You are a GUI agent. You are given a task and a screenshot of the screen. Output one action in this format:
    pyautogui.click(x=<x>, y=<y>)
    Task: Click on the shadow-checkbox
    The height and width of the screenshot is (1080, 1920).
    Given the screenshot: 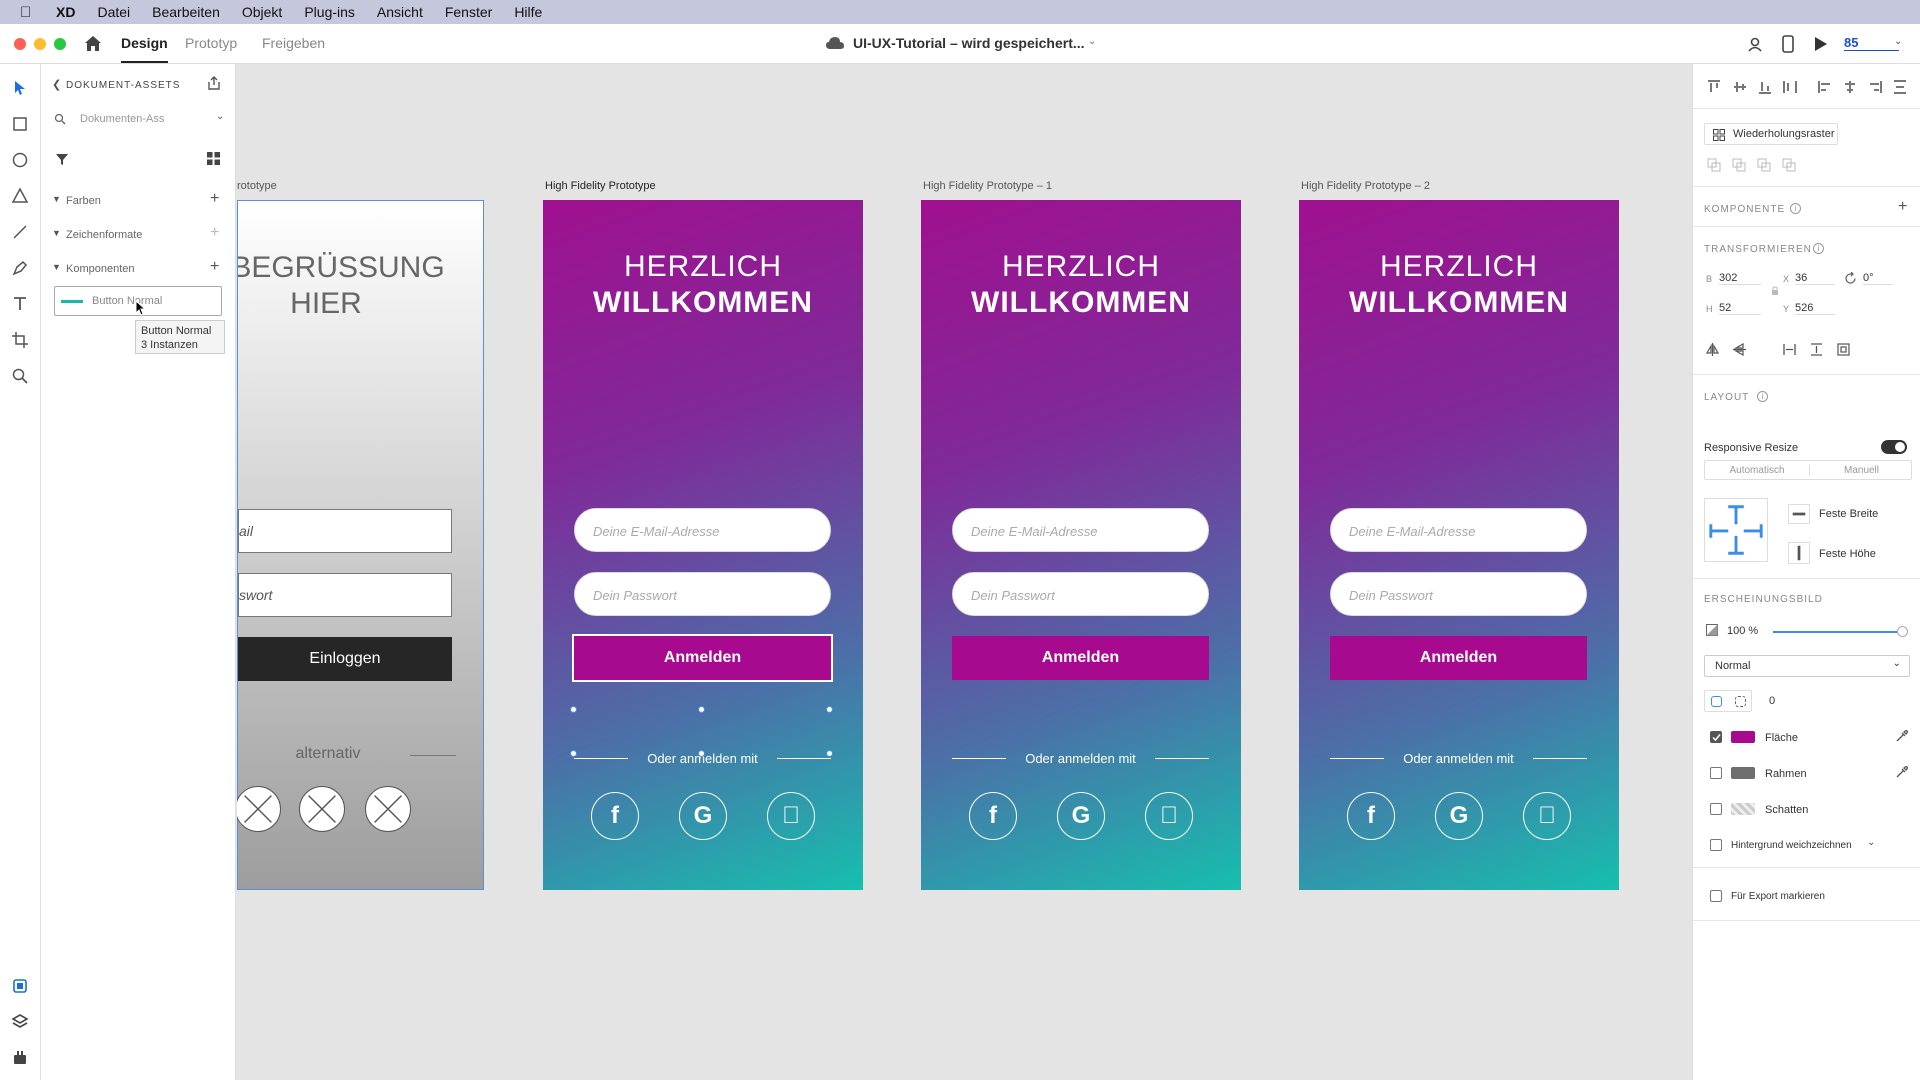 What is the action you would take?
    pyautogui.click(x=1716, y=809)
    